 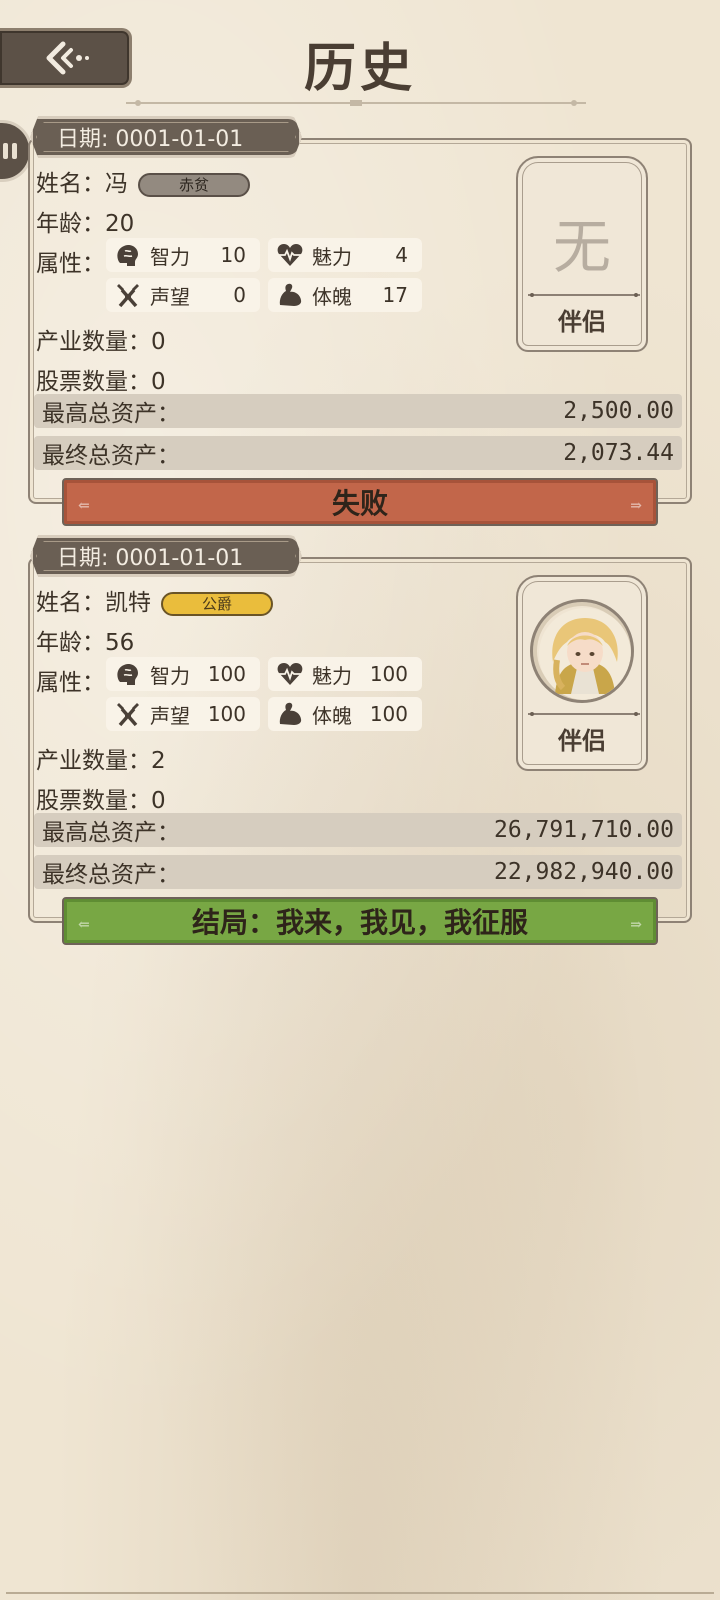 I want to click on age-row: 年龄：56, so click(x=85, y=643).